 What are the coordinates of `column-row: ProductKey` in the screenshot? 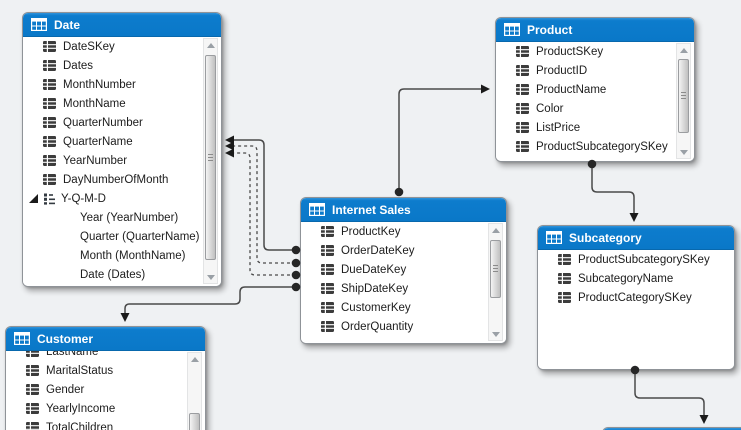 It's located at (403, 231).